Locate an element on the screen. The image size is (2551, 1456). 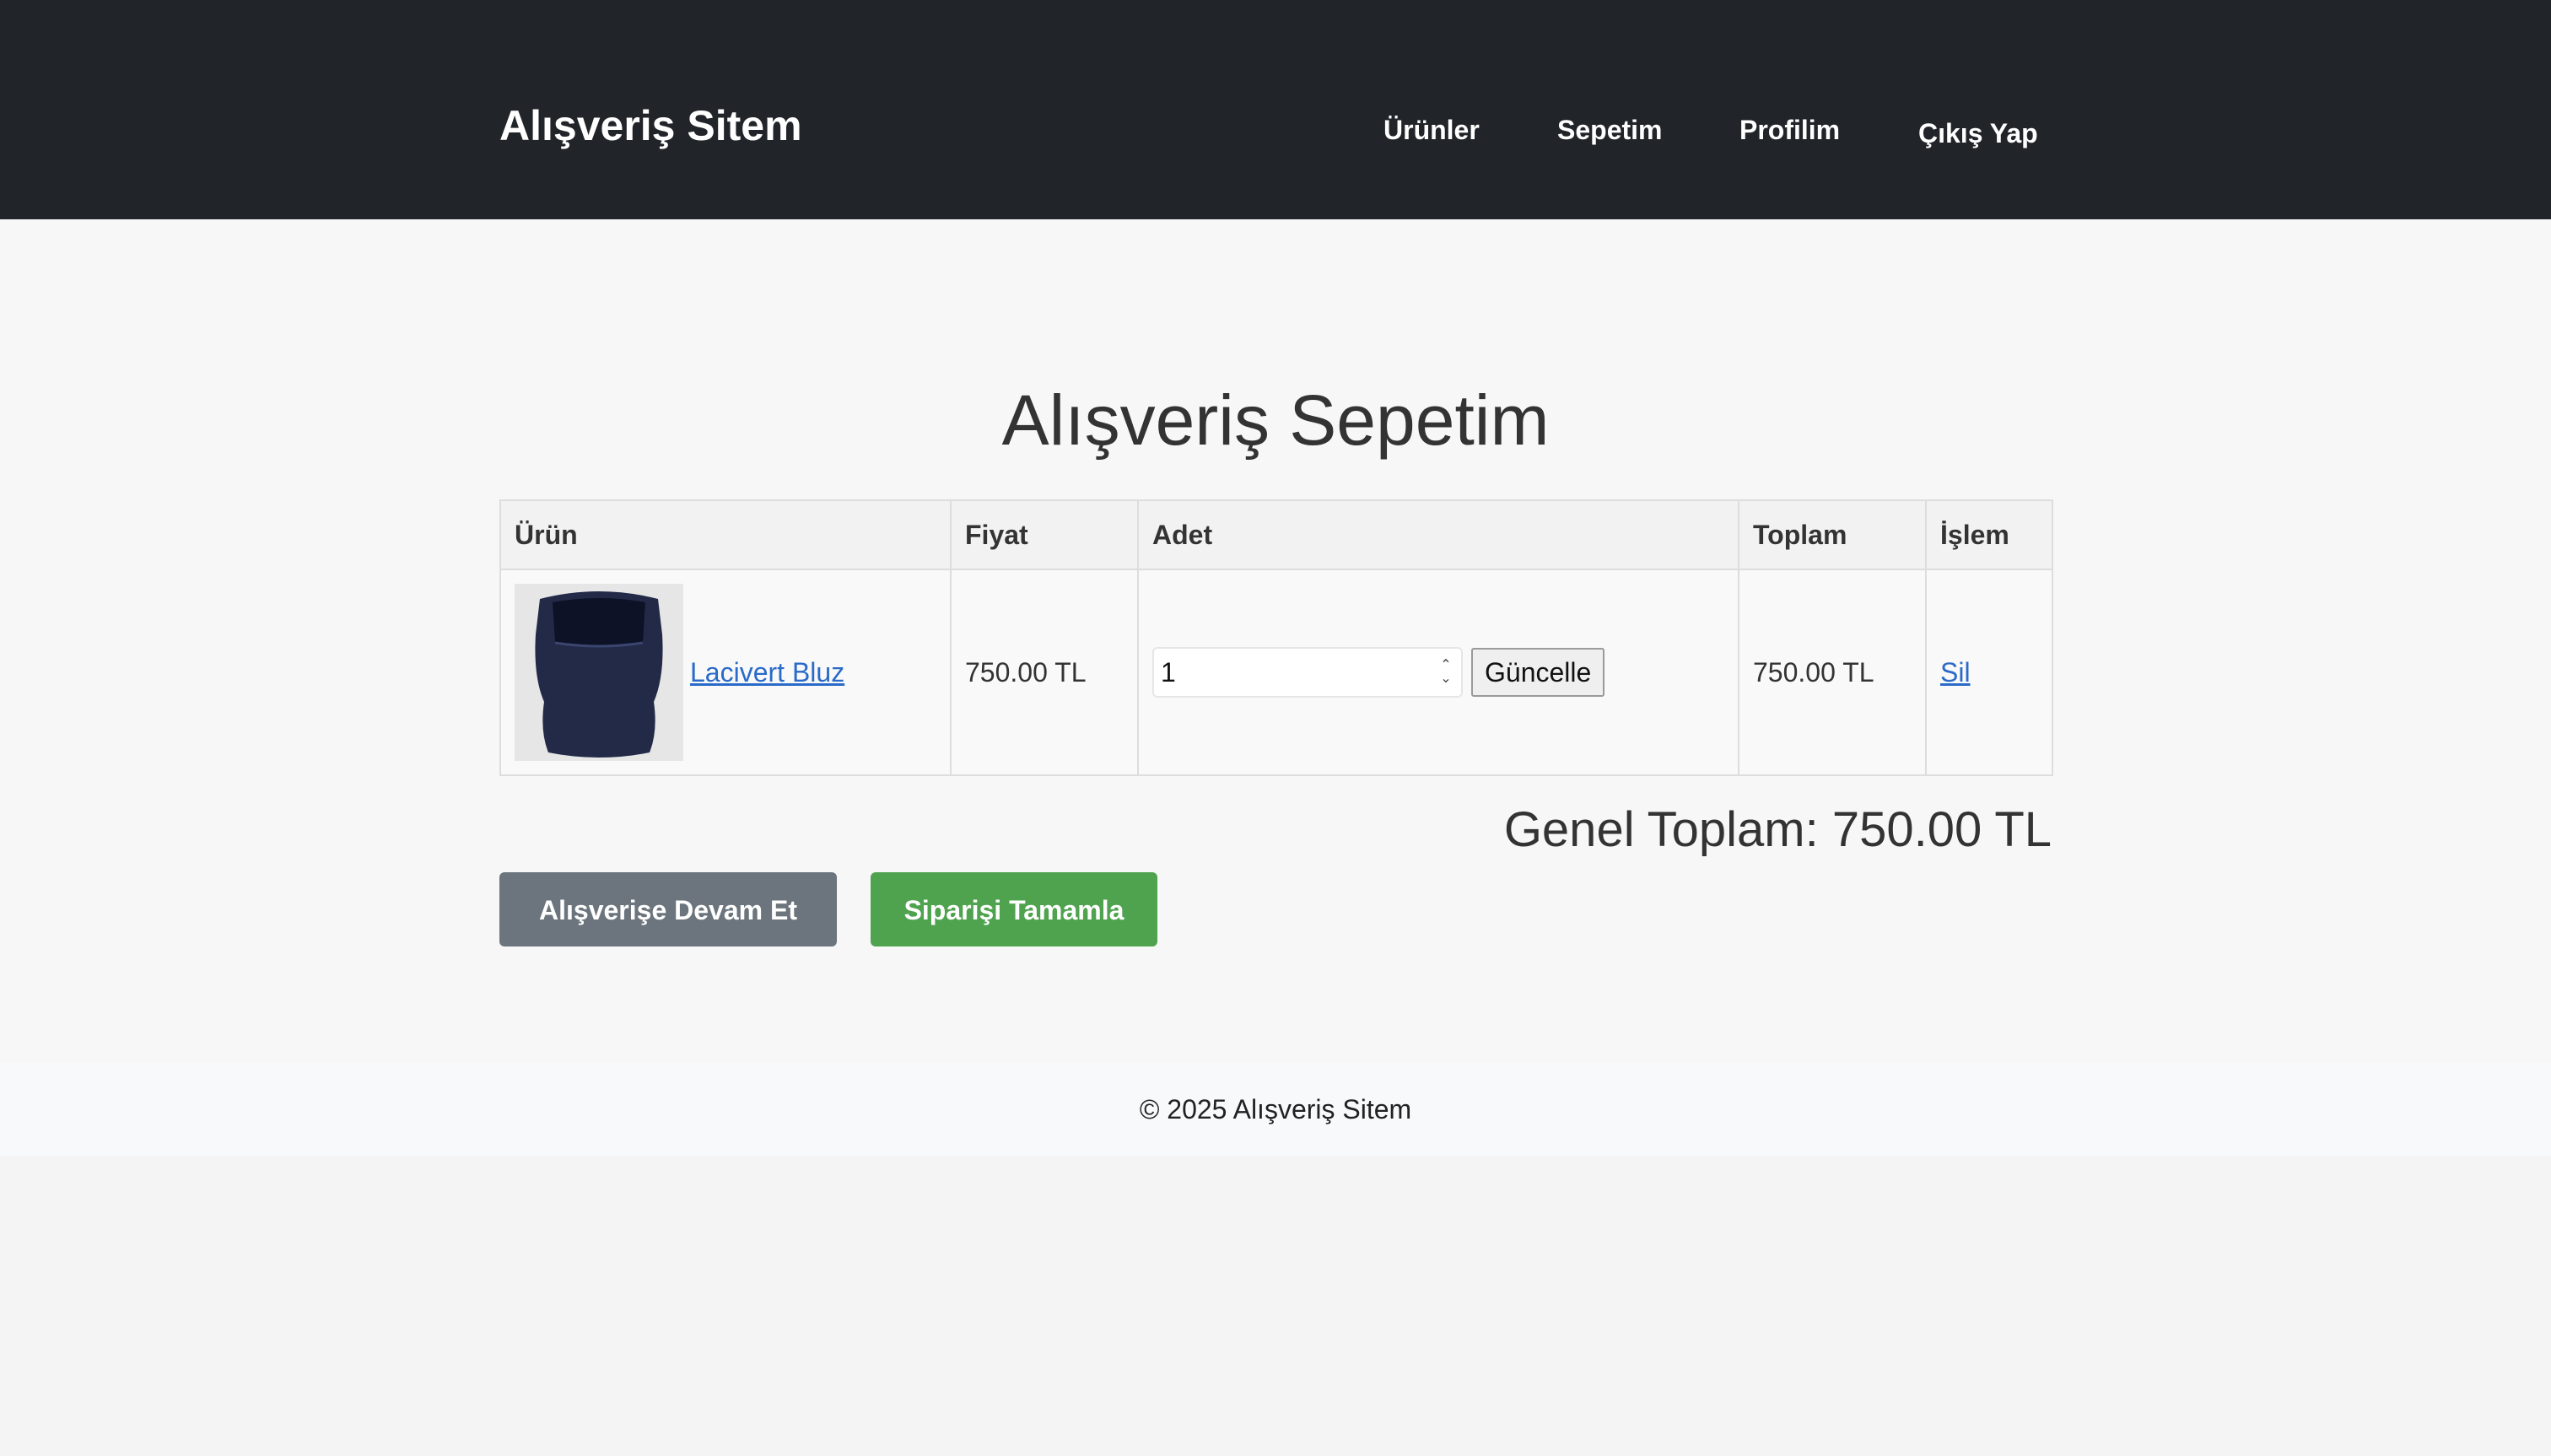
site-footer: © 2025 Alışveriş Sitem is located at coordinates (1275, 1109).